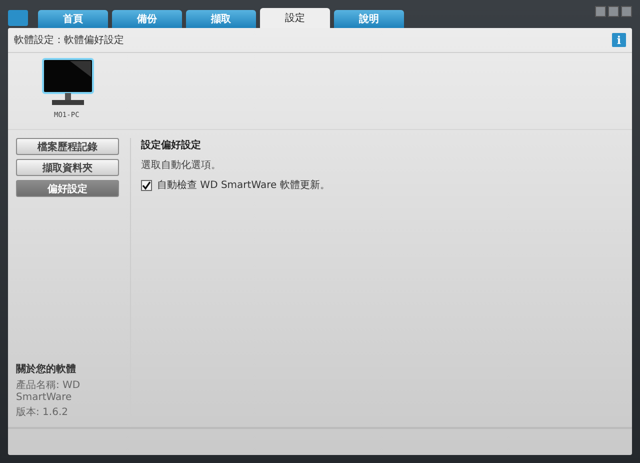  What do you see at coordinates (67, 146) in the screenshot?
I see `sidebar-button: 檔案歷程記錄` at bounding box center [67, 146].